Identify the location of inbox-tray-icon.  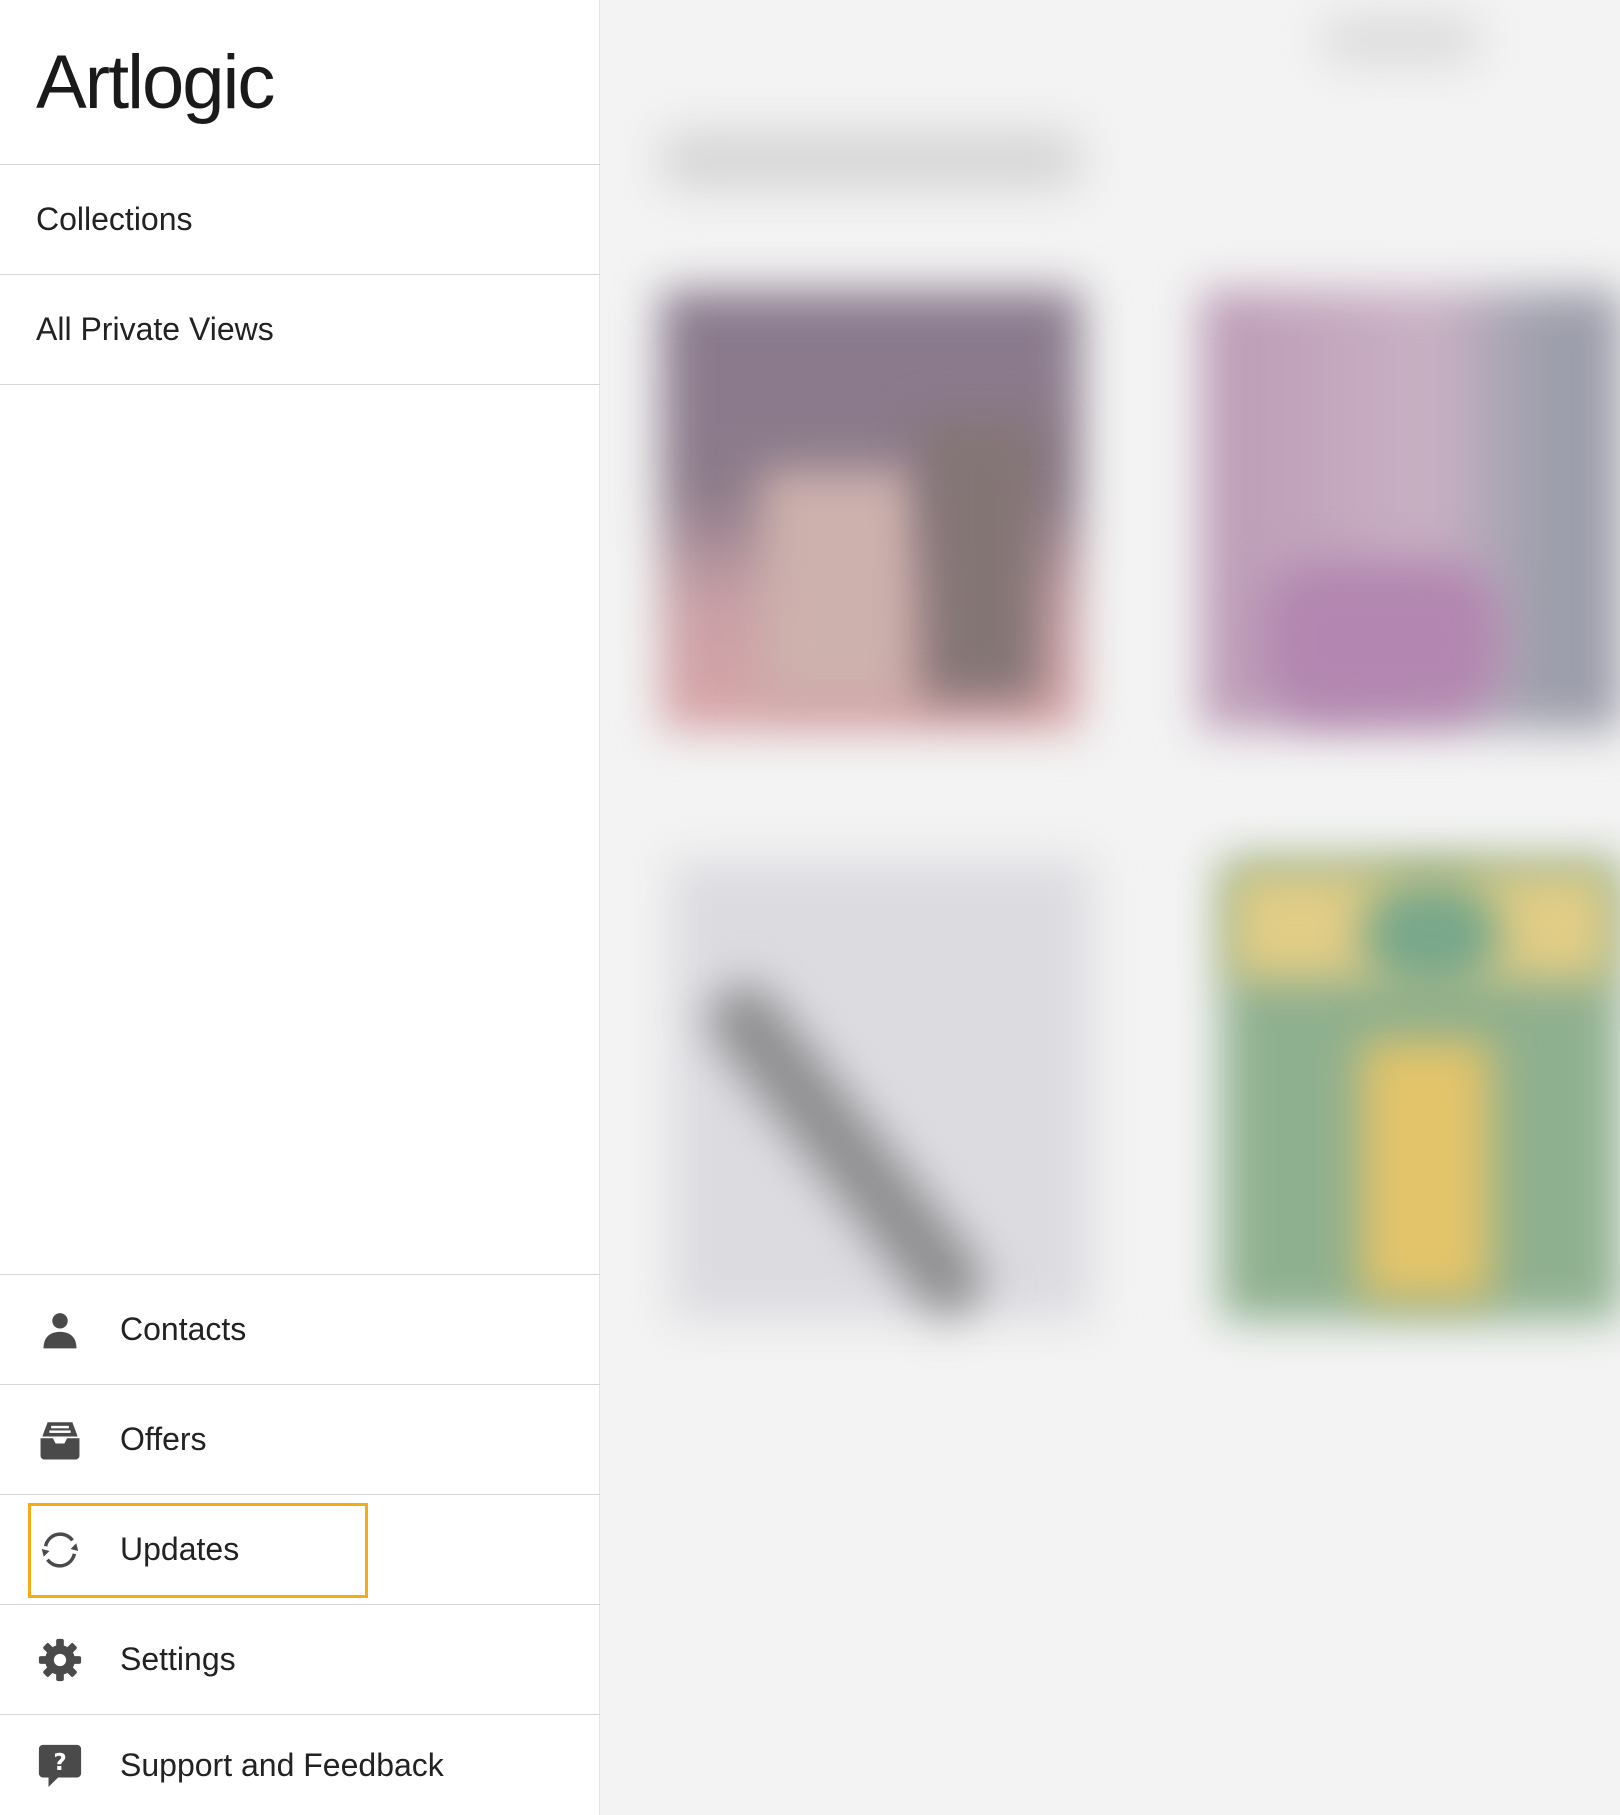
(60, 1440).